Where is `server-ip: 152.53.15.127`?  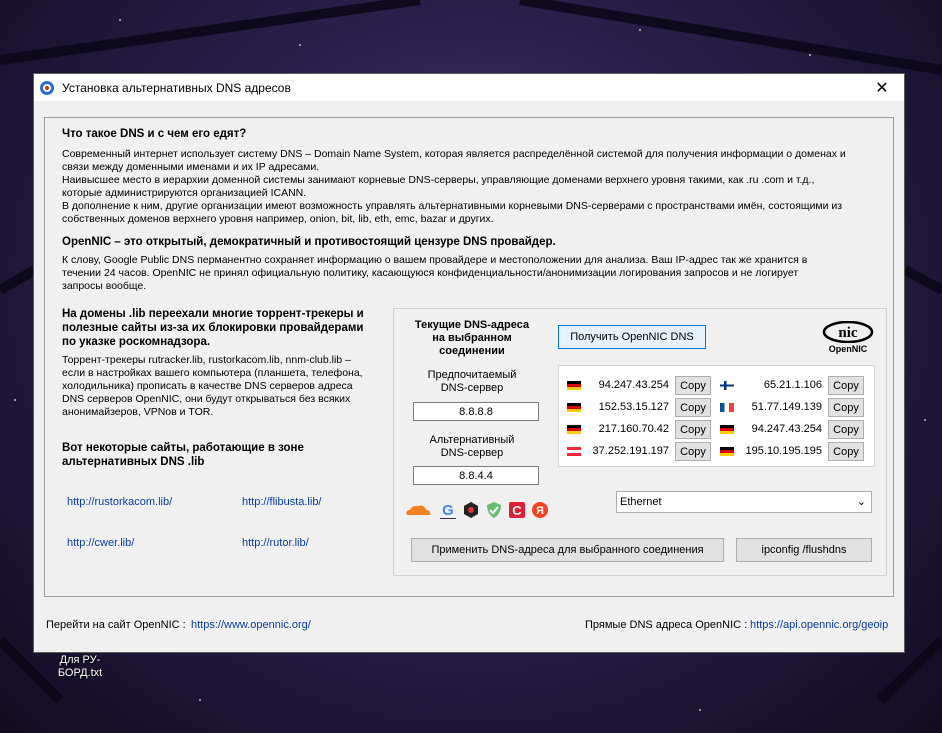
server-ip: 152.53.15.127 is located at coordinates (633, 407).